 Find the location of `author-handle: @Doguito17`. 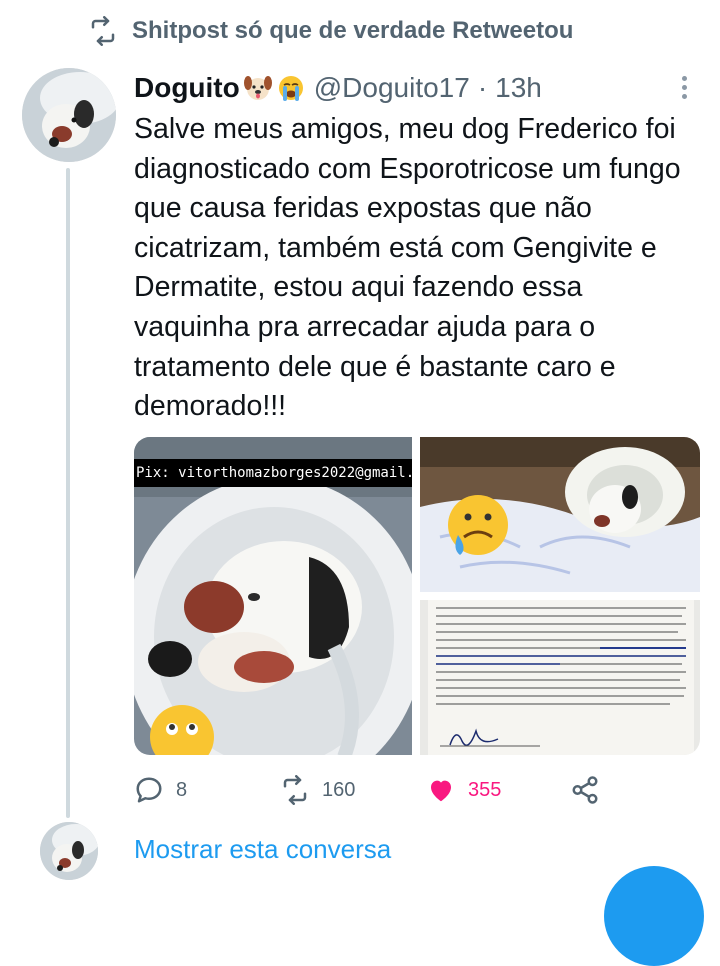

author-handle: @Doguito17 is located at coordinates (392, 88).